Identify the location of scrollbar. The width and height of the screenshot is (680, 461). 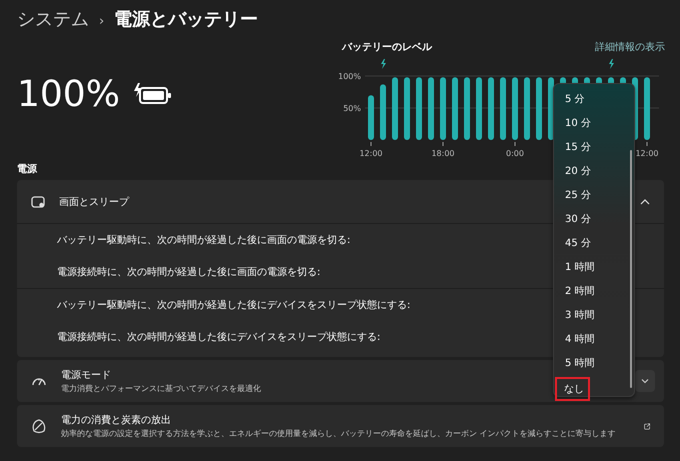
(631, 269).